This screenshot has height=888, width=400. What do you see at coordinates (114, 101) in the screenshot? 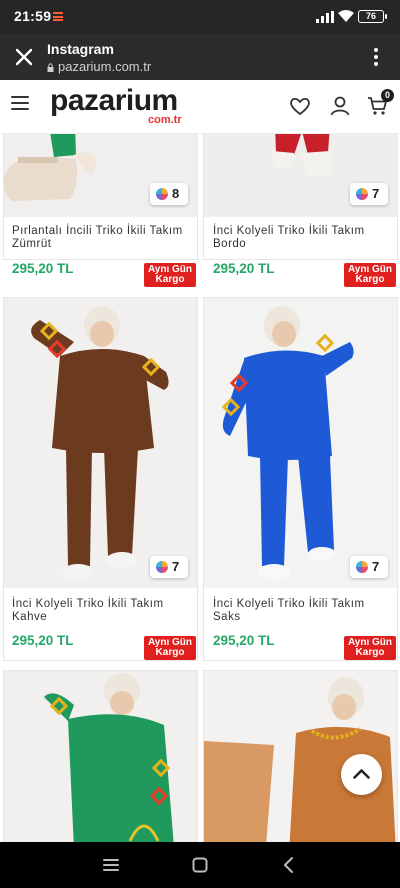
I see `logo: pazarium` at bounding box center [114, 101].